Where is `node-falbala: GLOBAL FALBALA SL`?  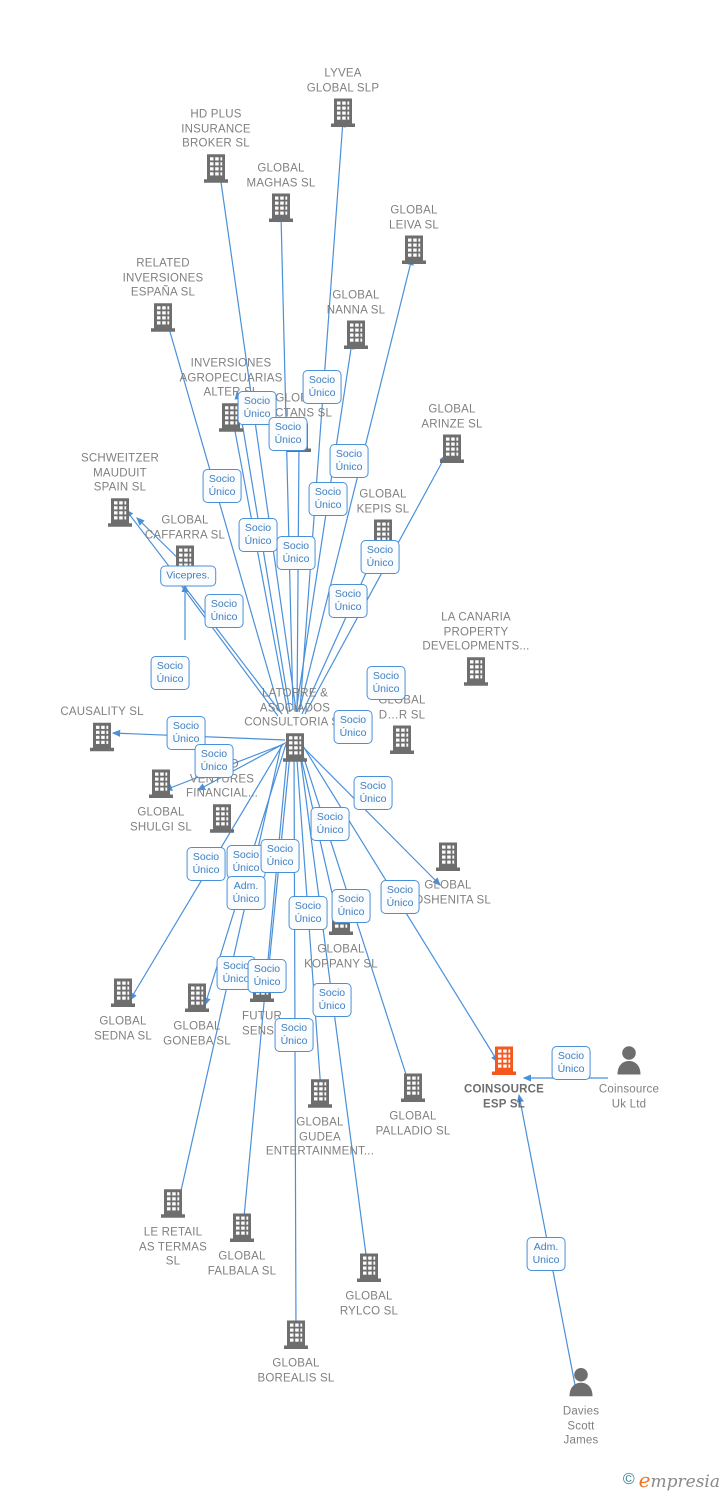
node-falbala: GLOBAL FALBALA SL is located at coordinates (242, 1245).